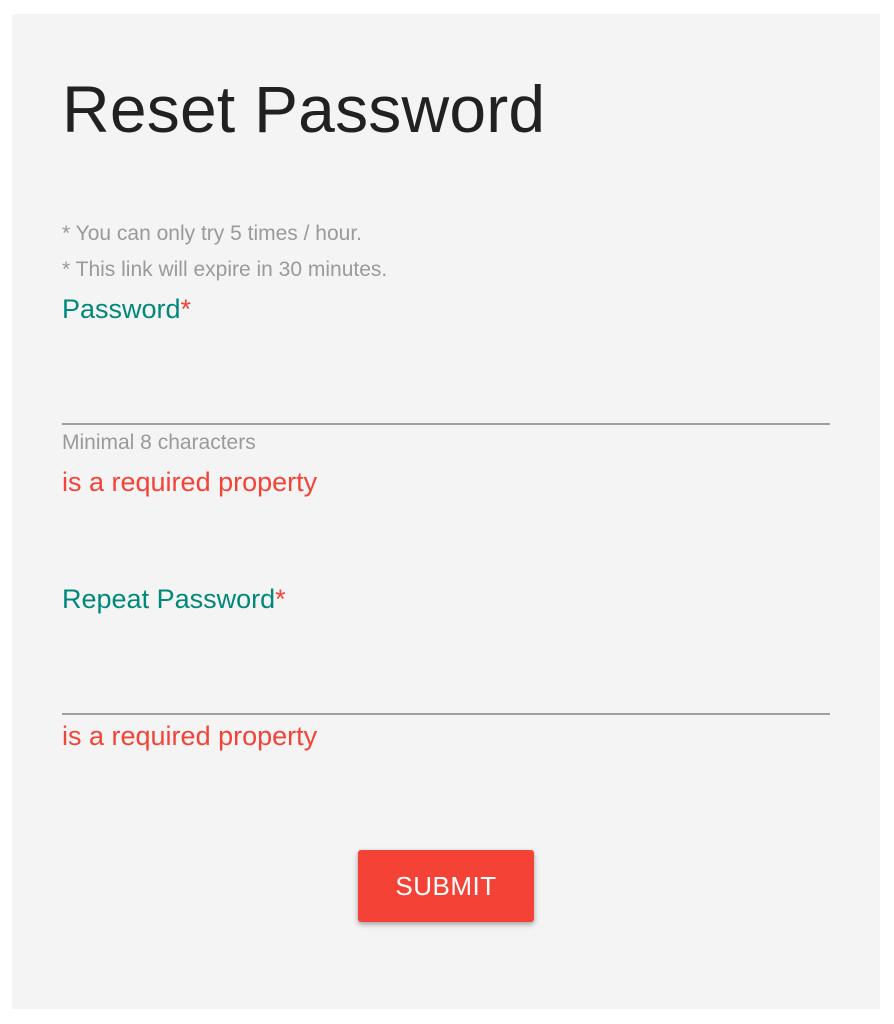 This screenshot has width=894, height=1024. Describe the element at coordinates (212, 233) in the screenshot. I see `rate-limit-notice: * You can only try 5 times / hour.` at that location.